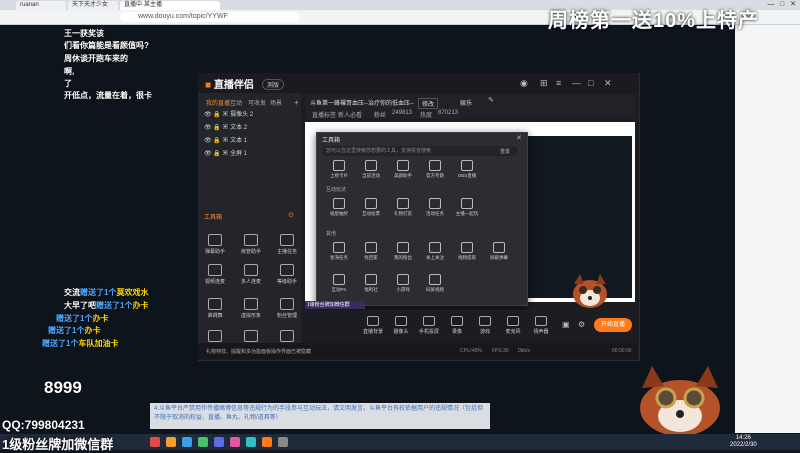  Describe the element at coordinates (106, 305) in the screenshot. I see `gift-line: 大早了吧赠送了1个办卡` at that location.